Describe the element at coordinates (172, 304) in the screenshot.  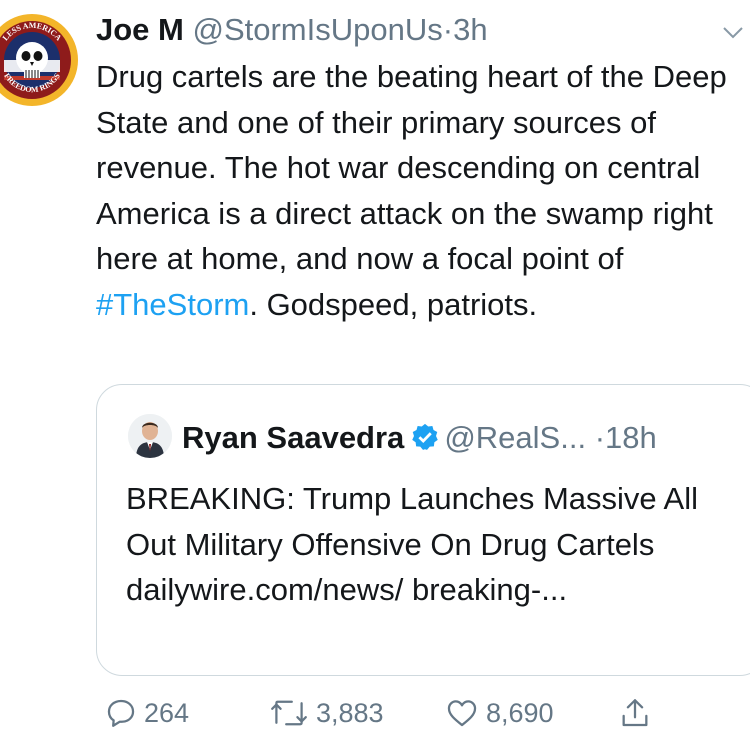
I see `hashtag-link: #TheStorm` at that location.